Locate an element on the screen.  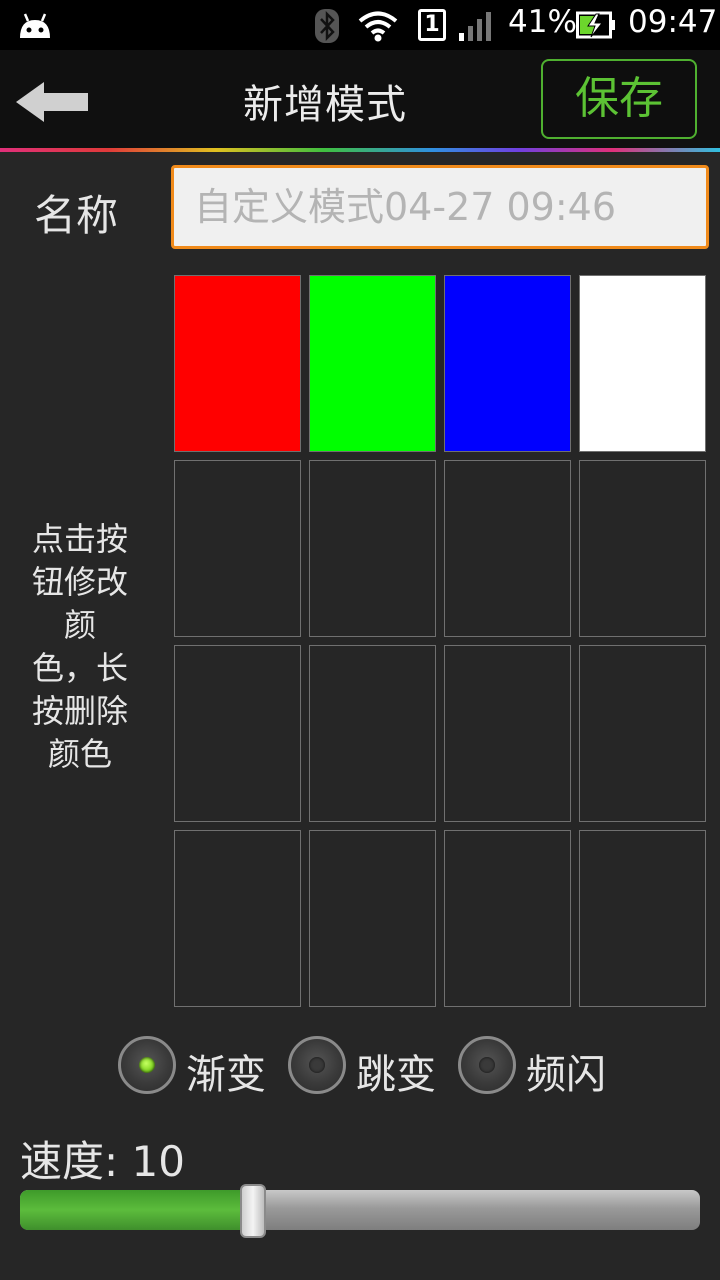
sim-icon: 1 is located at coordinates (432, 25).